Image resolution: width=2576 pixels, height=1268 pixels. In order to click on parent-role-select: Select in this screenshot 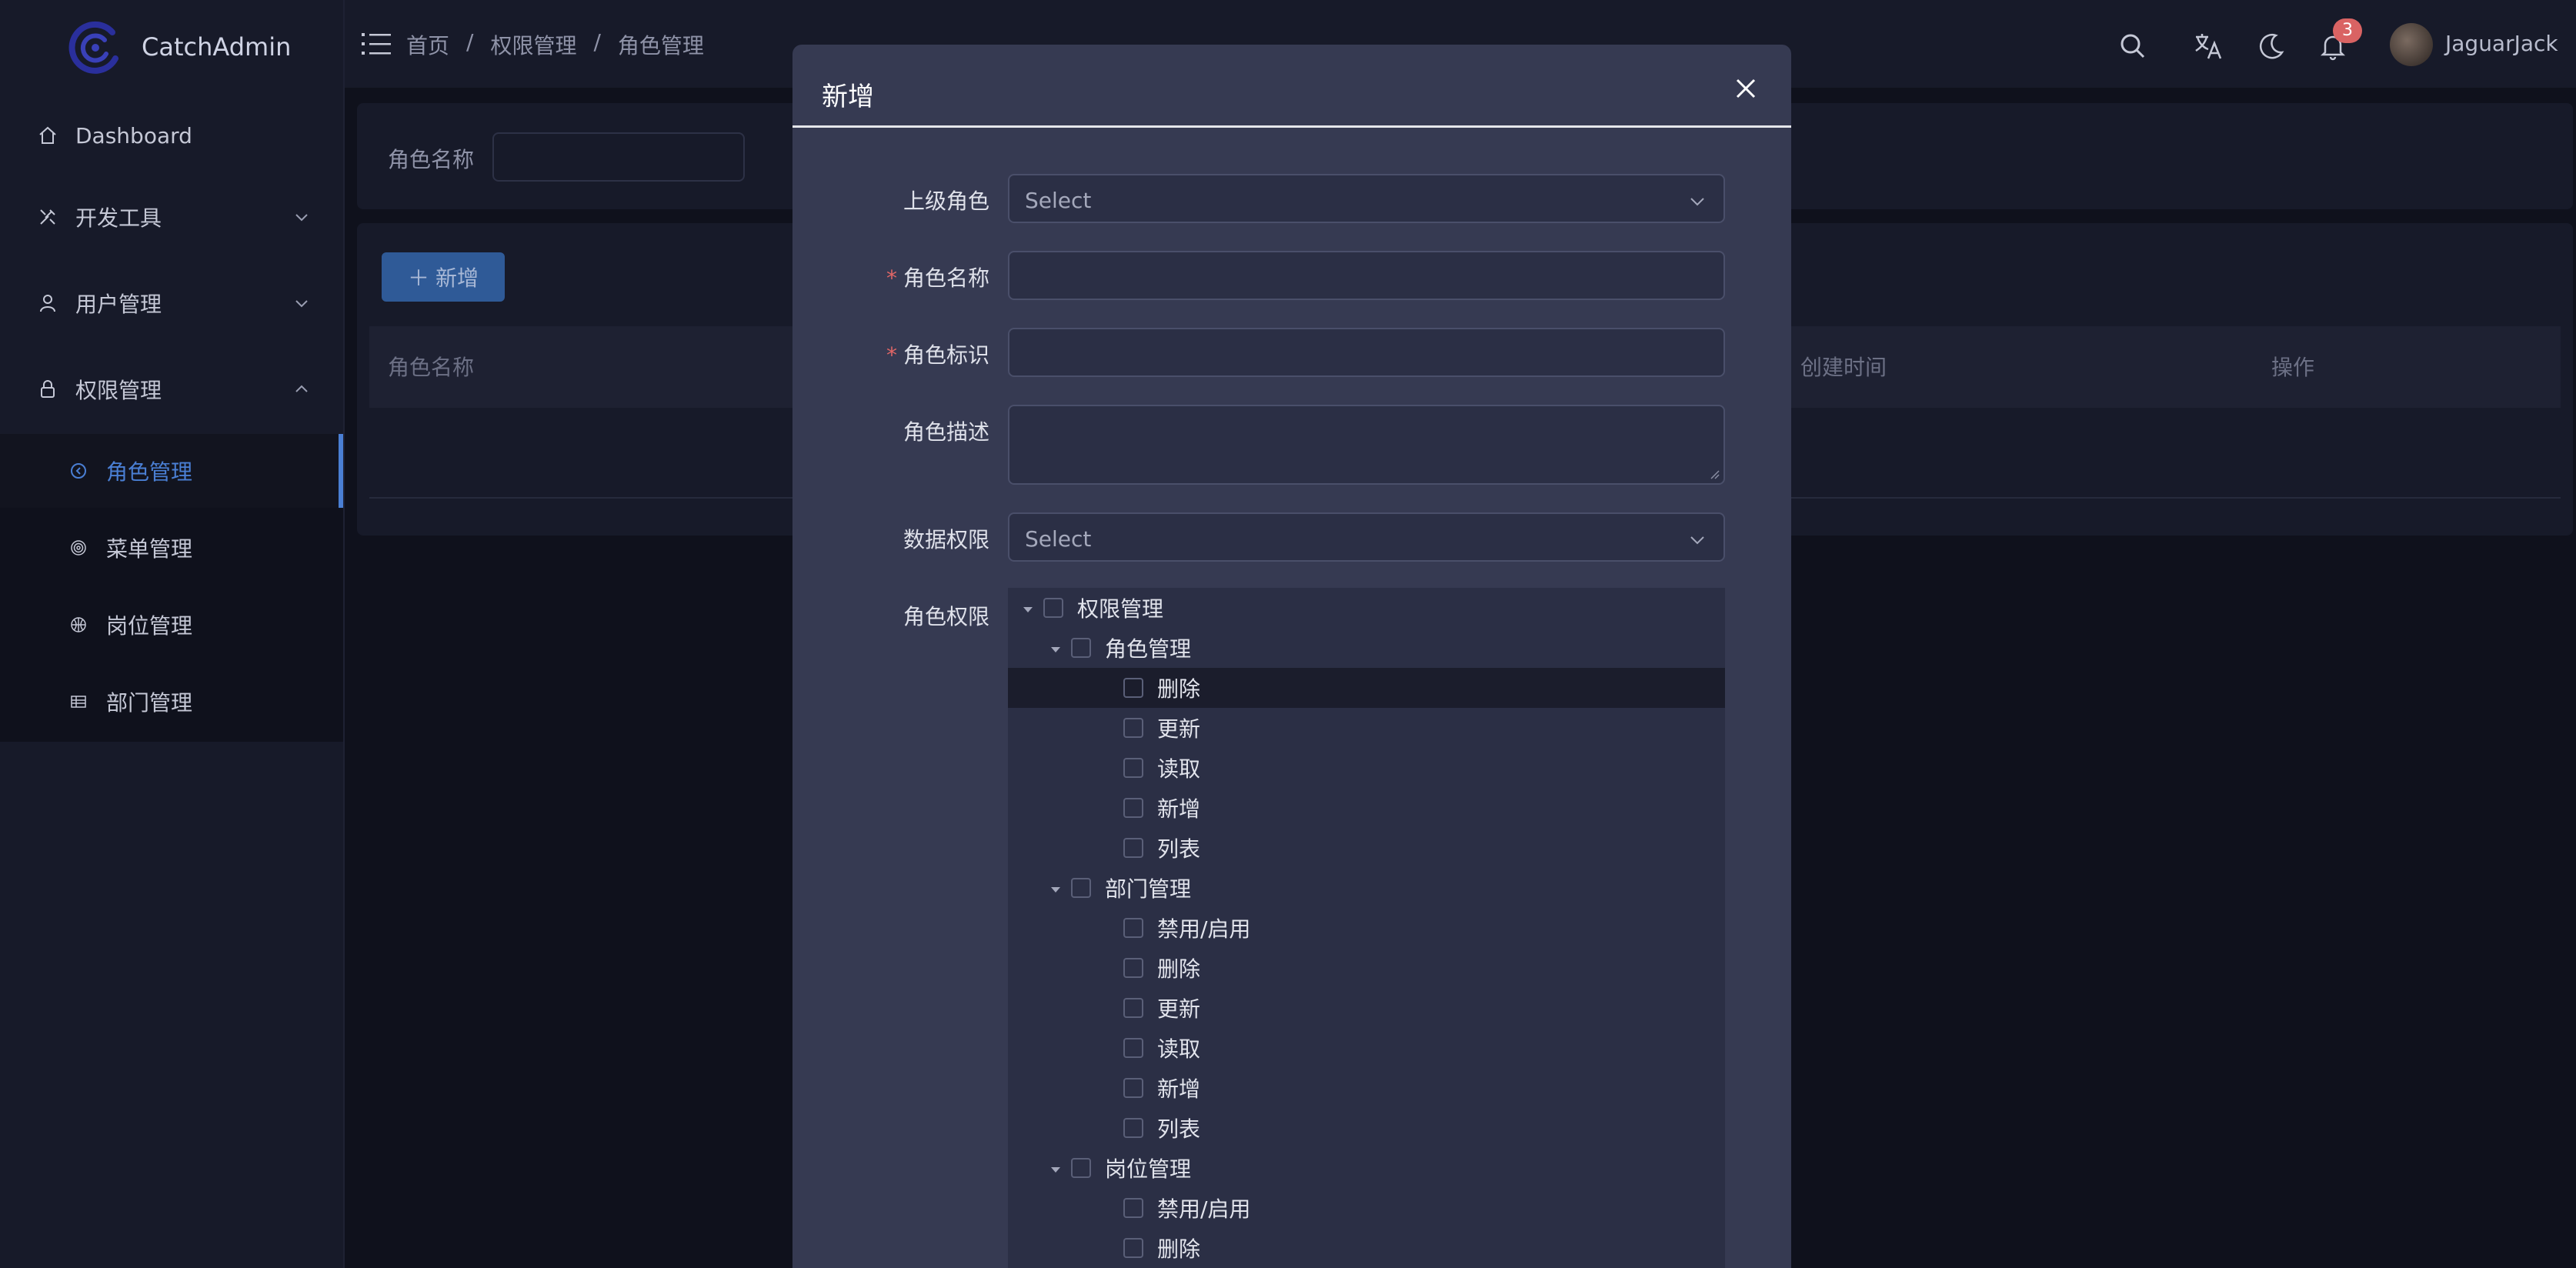, I will do `click(1367, 198)`.